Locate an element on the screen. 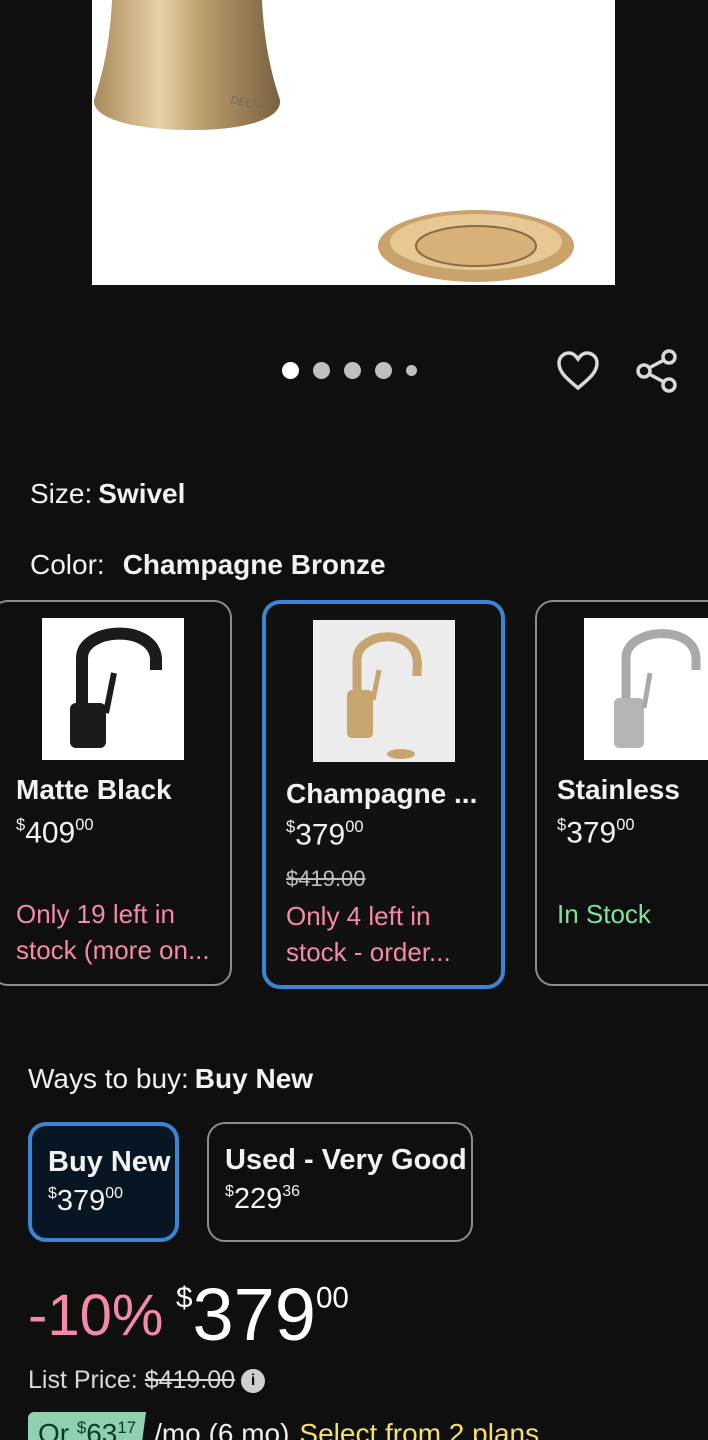 This screenshot has height=1440, width=708. product-image: DELTA is located at coordinates (353, 142).